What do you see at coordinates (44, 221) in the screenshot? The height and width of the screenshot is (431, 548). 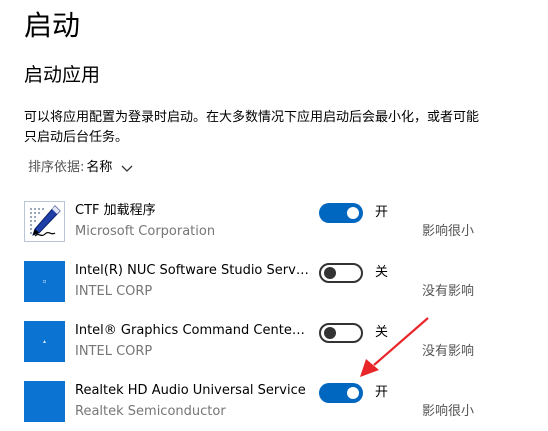 I see `ctf-loader-icon` at bounding box center [44, 221].